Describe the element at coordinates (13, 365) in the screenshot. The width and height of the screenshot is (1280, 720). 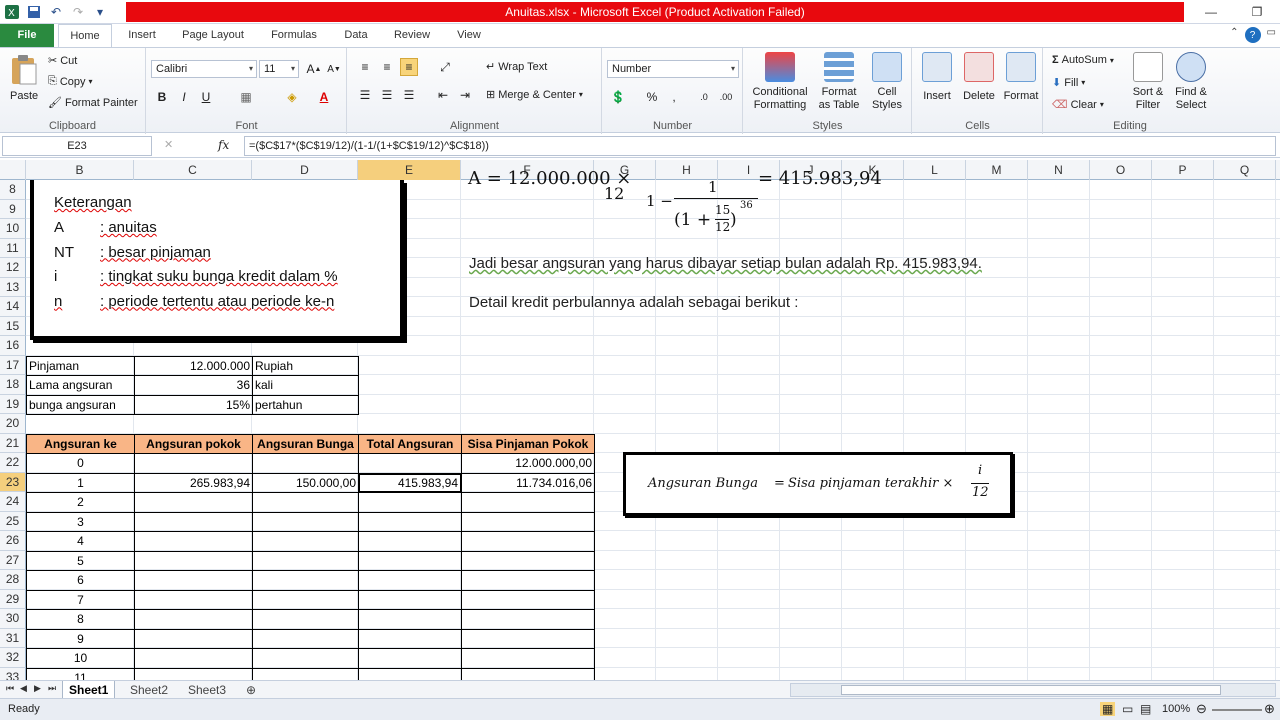
I see `row-header-17: 17` at that location.